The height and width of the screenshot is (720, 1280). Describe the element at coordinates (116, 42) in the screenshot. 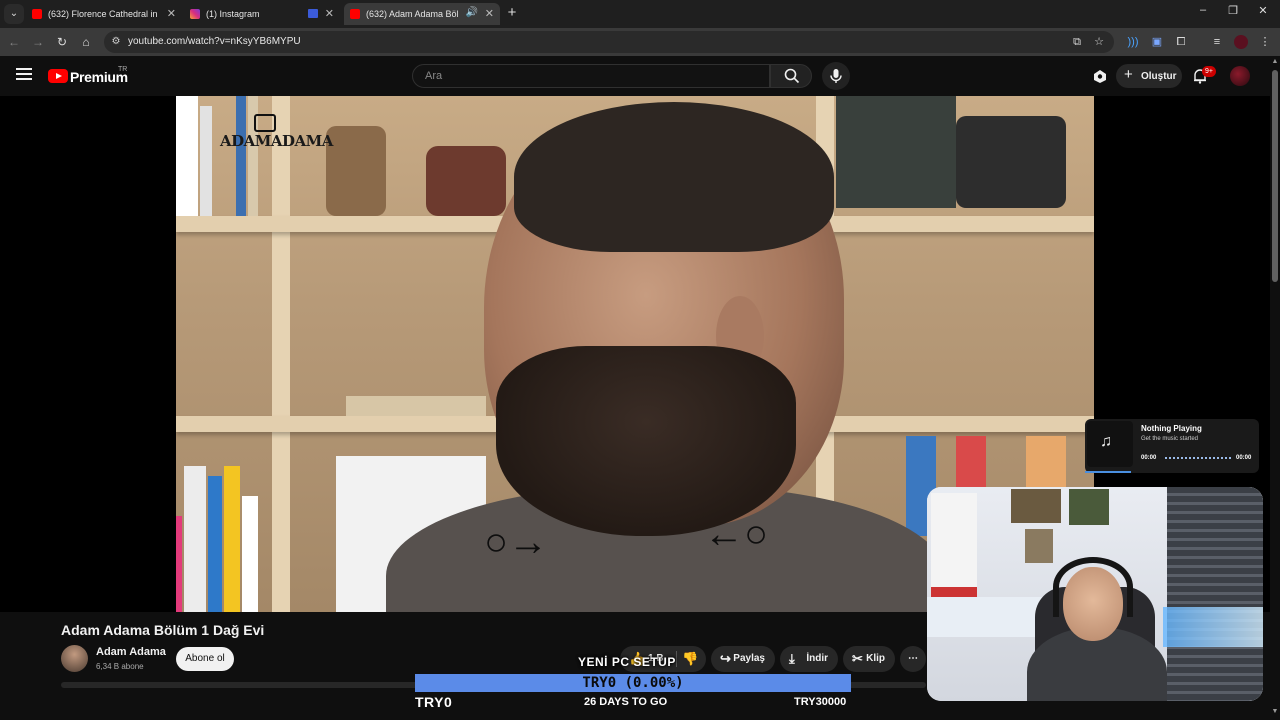

I see `site-info-icon: ⚙` at that location.